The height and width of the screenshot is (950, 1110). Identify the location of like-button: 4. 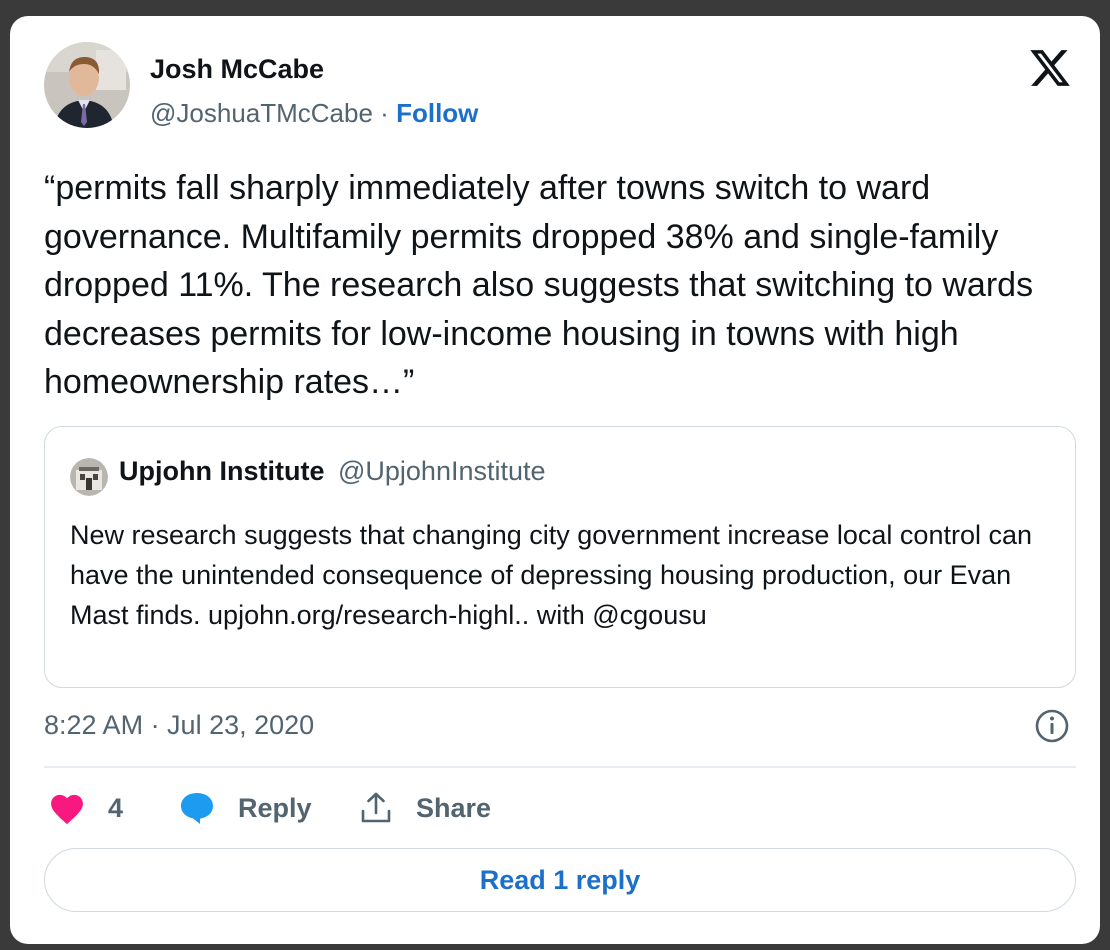
(85, 808).